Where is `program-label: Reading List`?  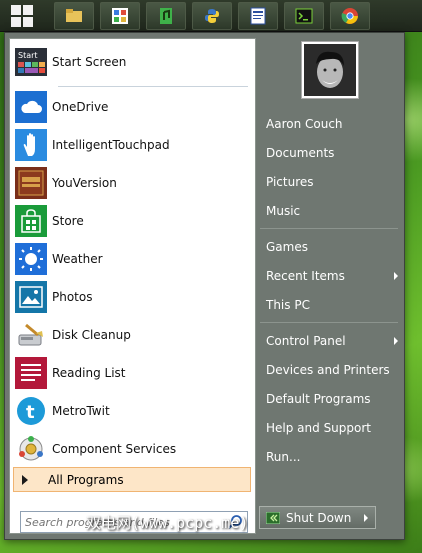 program-label: Reading List is located at coordinates (89, 373).